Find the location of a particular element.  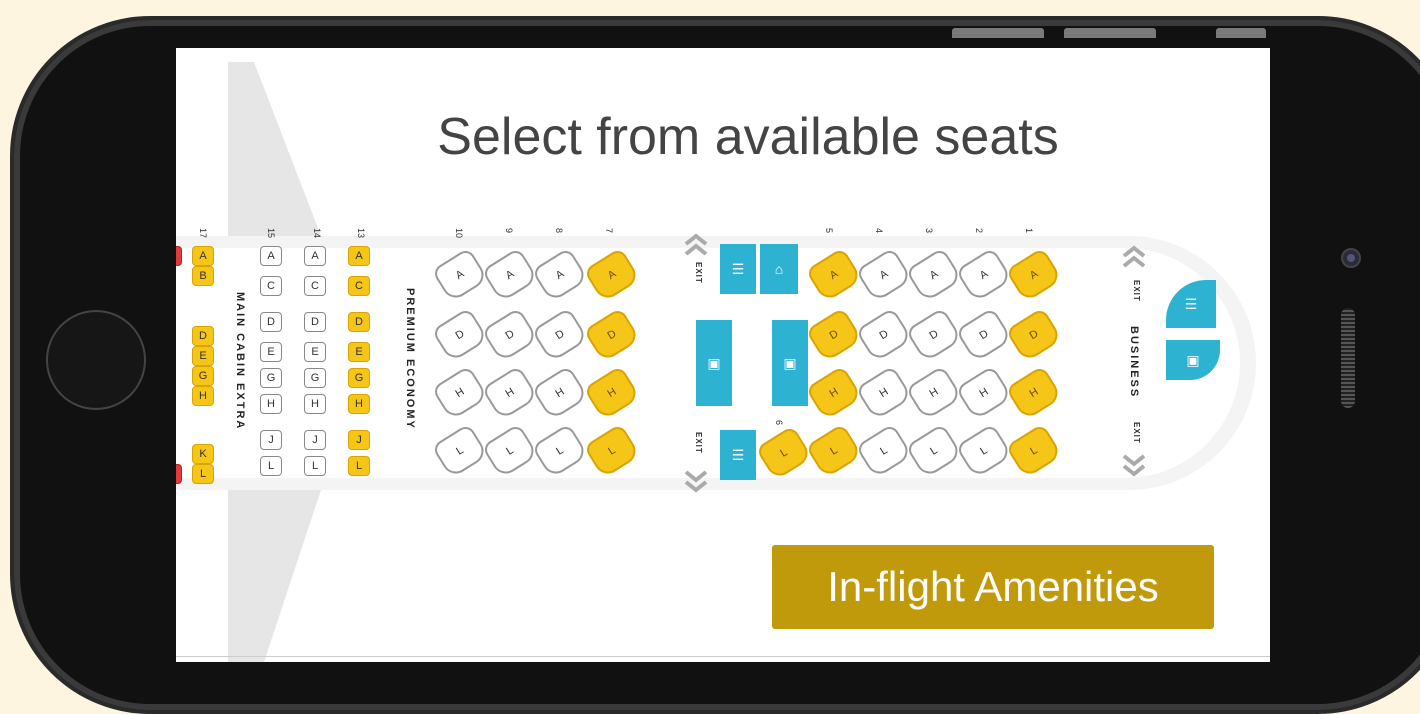

closet-hanger-icon: ⌂ is located at coordinates (779, 269).